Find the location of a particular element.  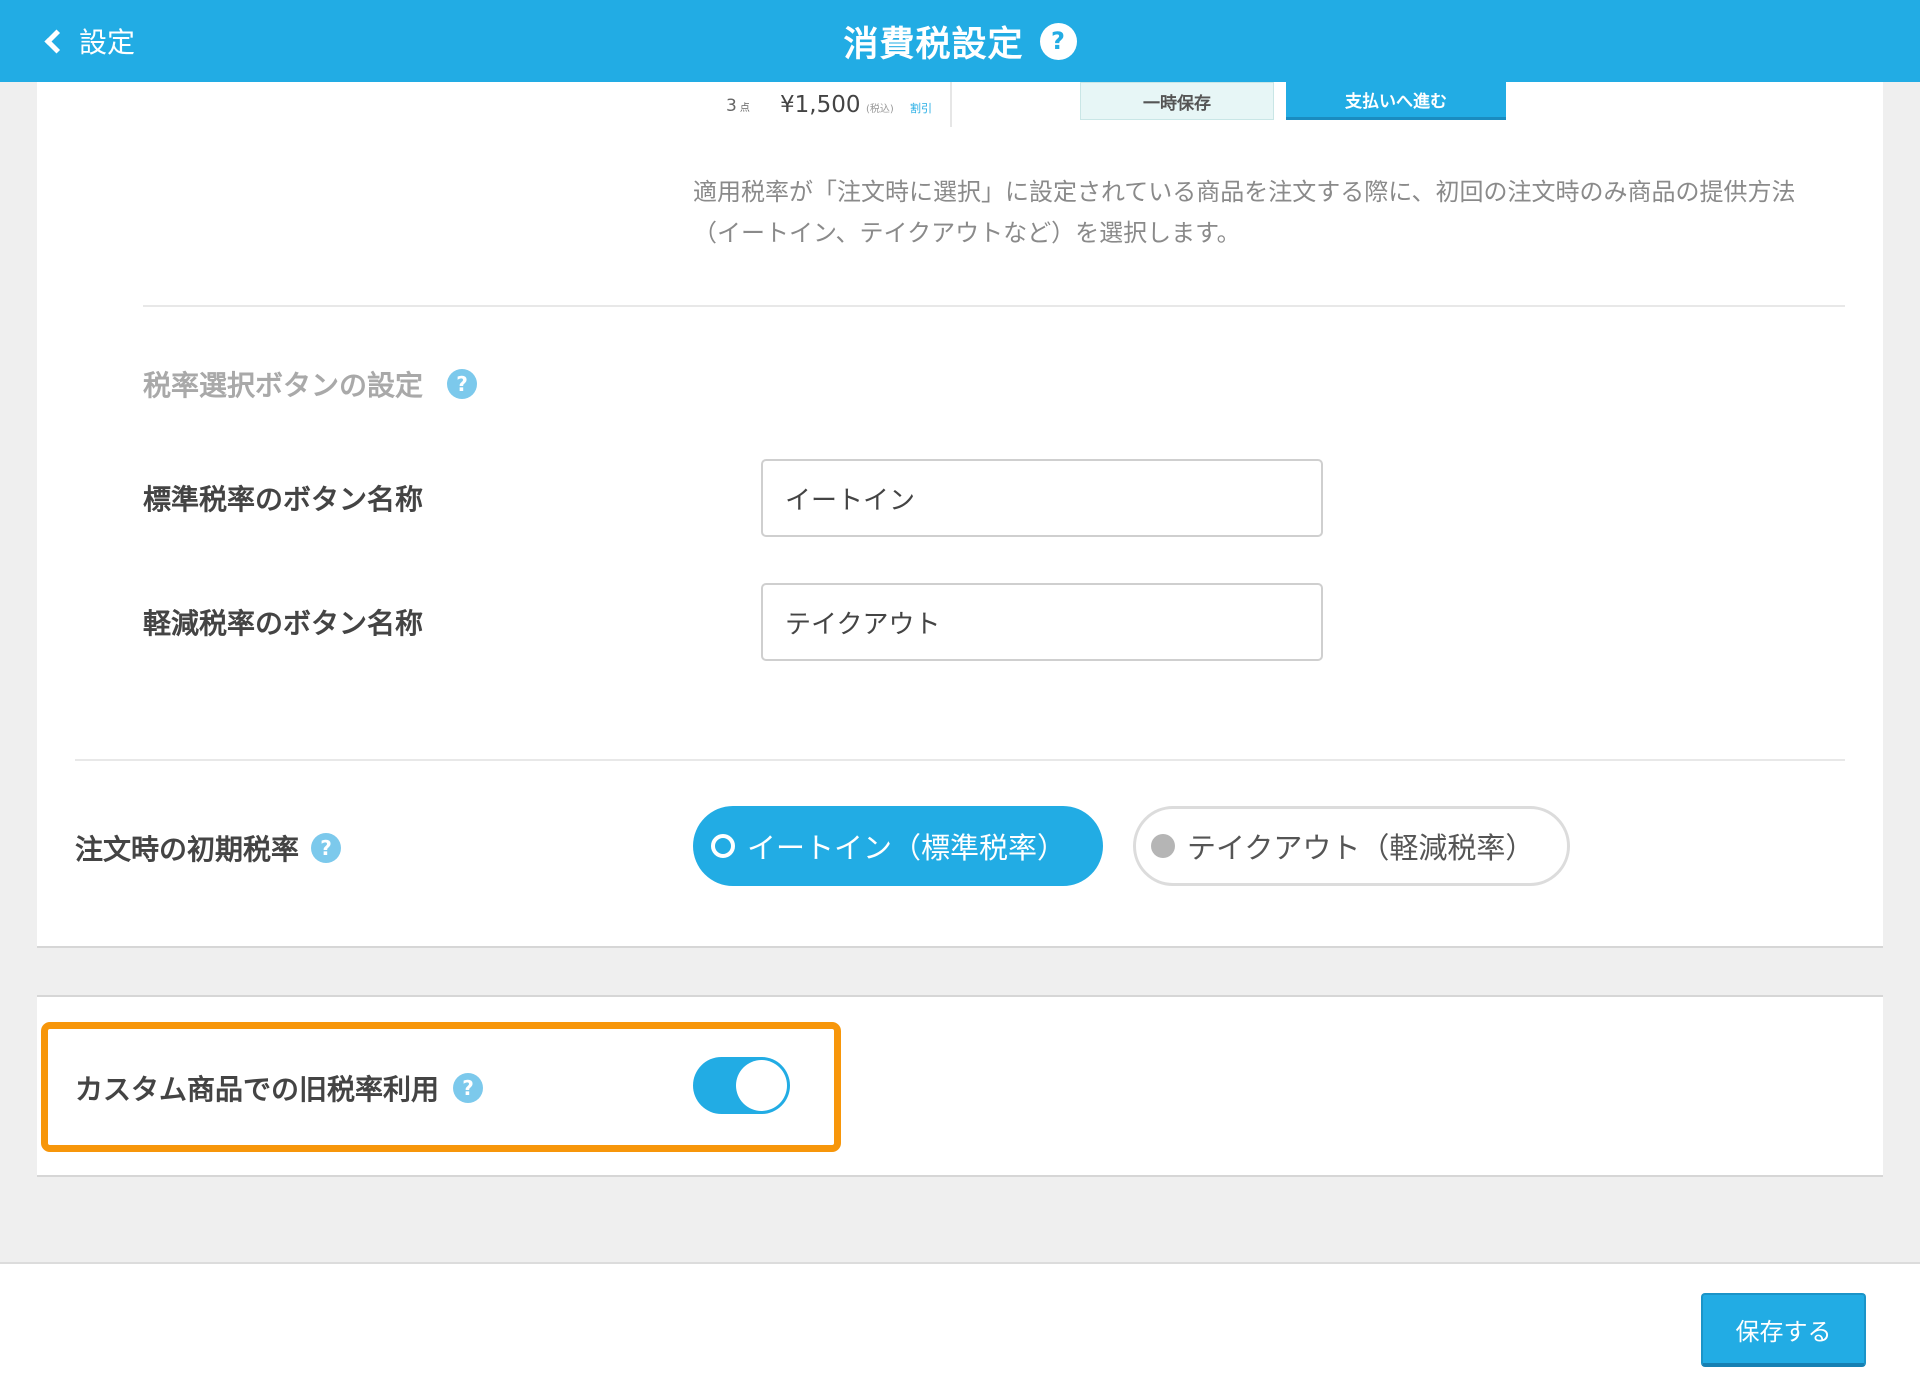

custom-product-label: カスタム商品での旧税率利用 is located at coordinates (257, 1089).